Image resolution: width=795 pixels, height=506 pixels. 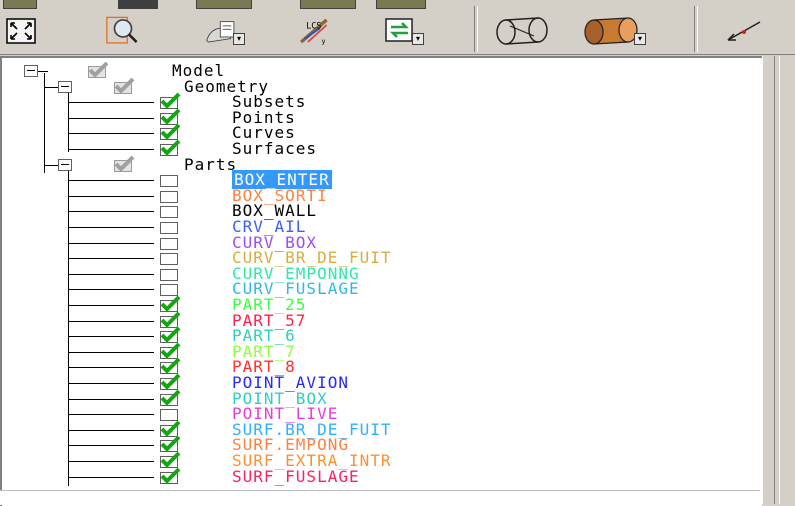 What do you see at coordinates (372, 460) in the screenshot?
I see `tree-item-part: SURF_EXTRA_INTR` at bounding box center [372, 460].